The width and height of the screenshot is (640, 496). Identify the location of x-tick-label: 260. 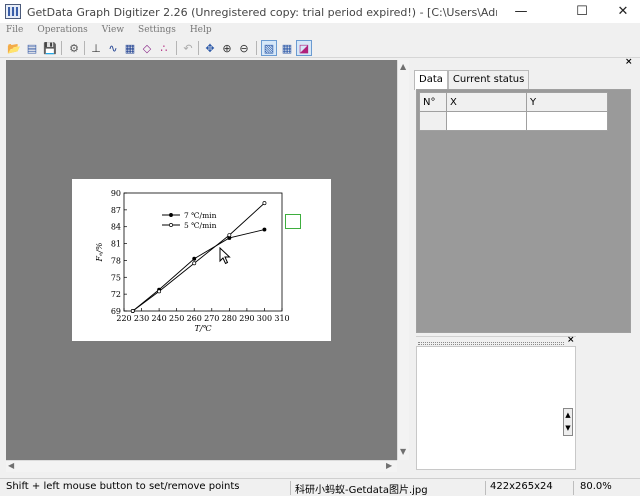
(194, 318).